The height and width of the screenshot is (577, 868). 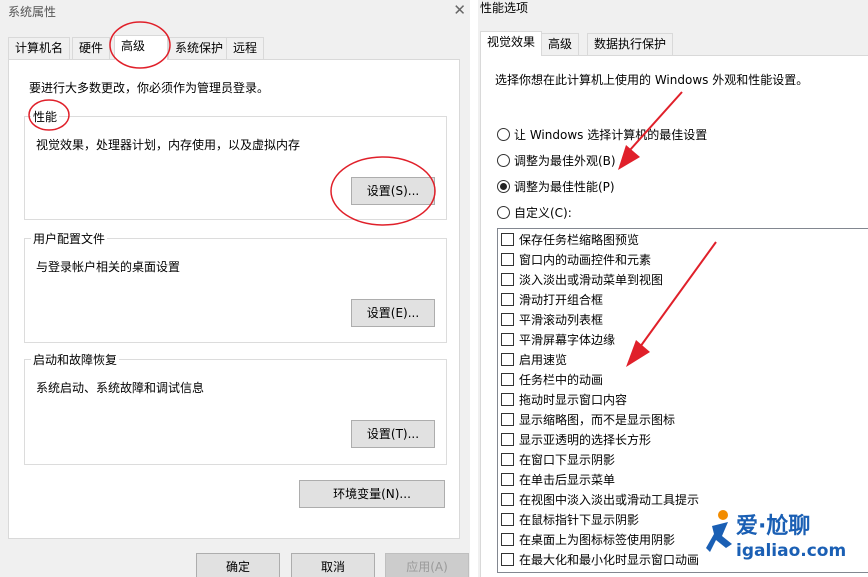 I want to click on close-icon: ✕, so click(x=459, y=10).